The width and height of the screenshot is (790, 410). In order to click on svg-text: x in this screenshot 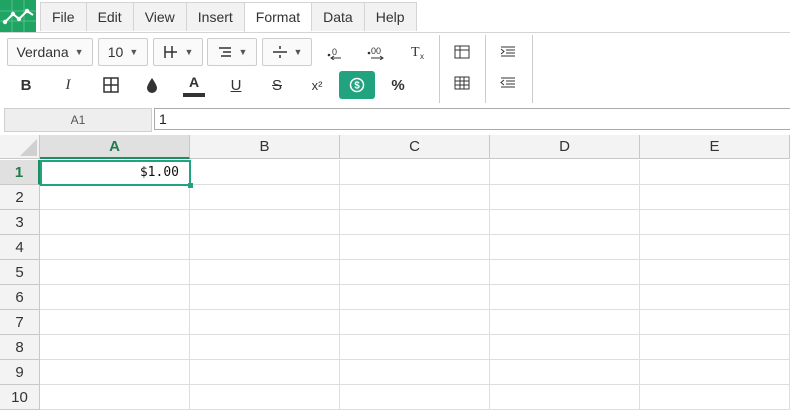, I will do `click(422, 56)`.